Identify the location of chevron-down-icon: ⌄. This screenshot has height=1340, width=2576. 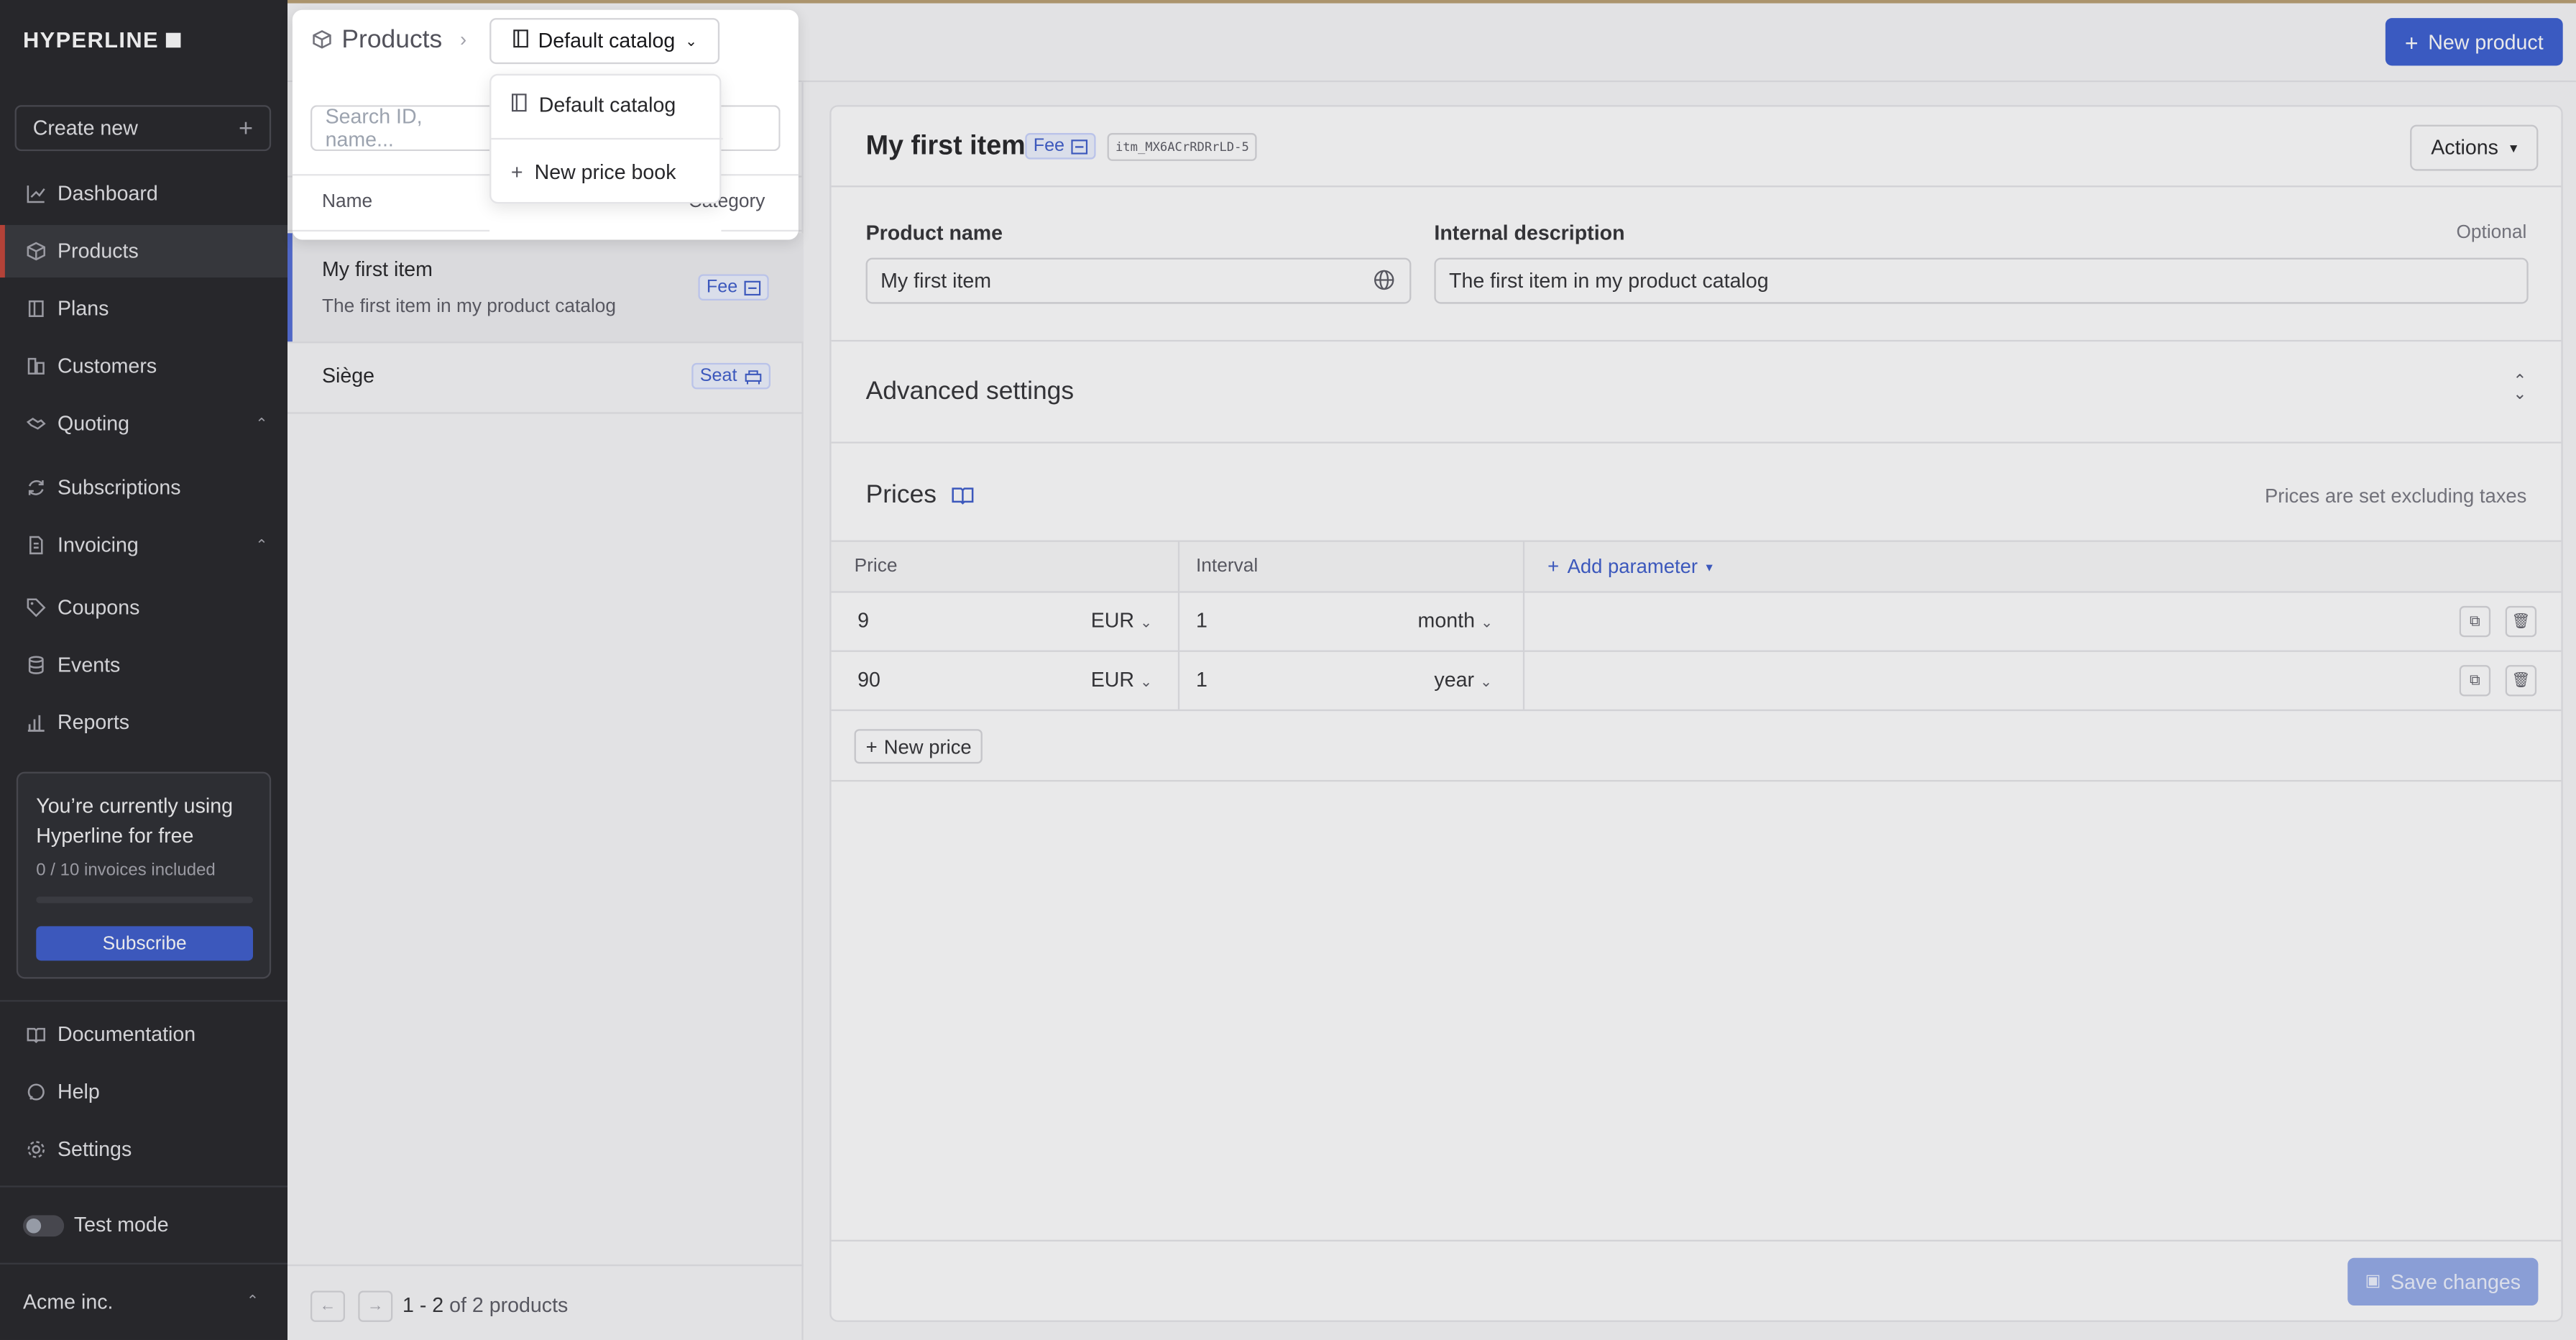
(1487, 622).